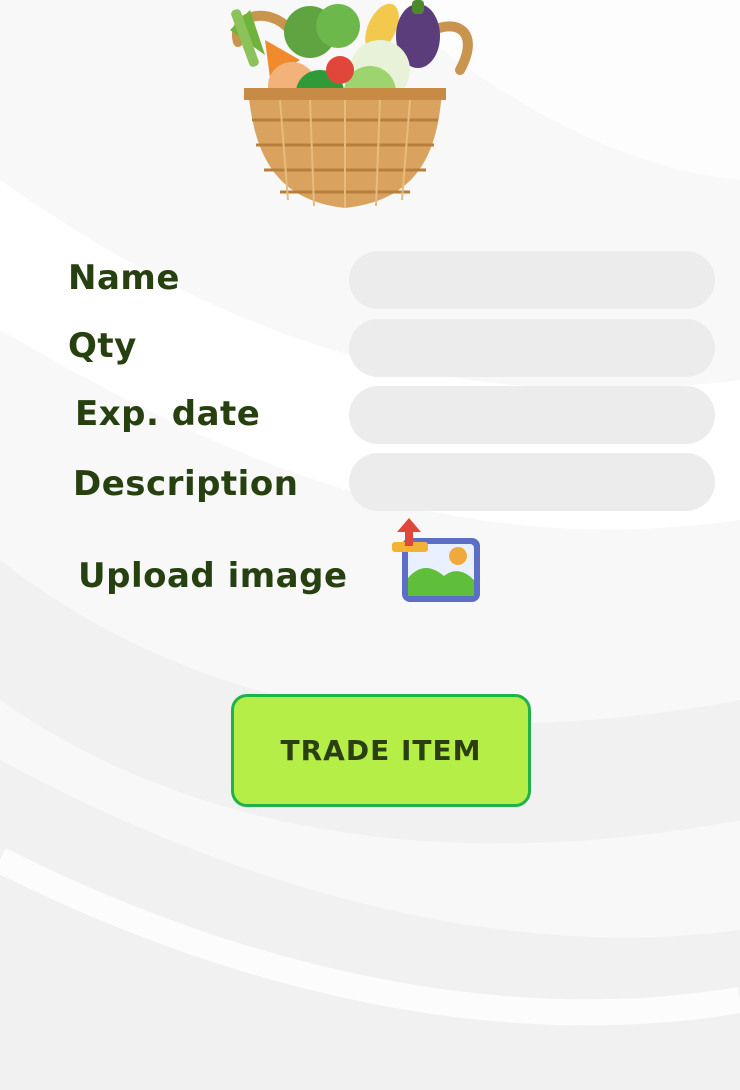  I want to click on exp-date-input, so click(532, 415).